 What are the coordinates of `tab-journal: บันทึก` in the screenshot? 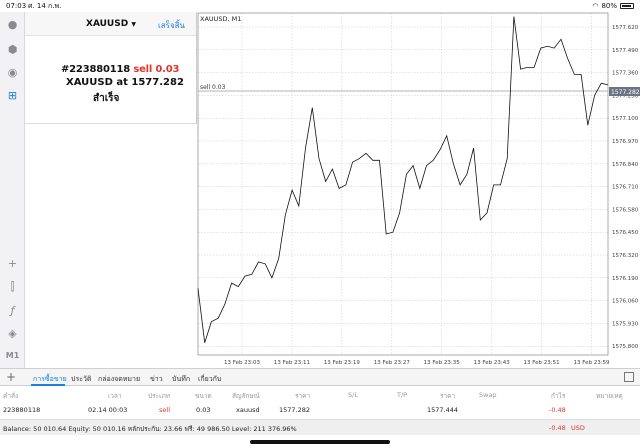 It's located at (181, 379).